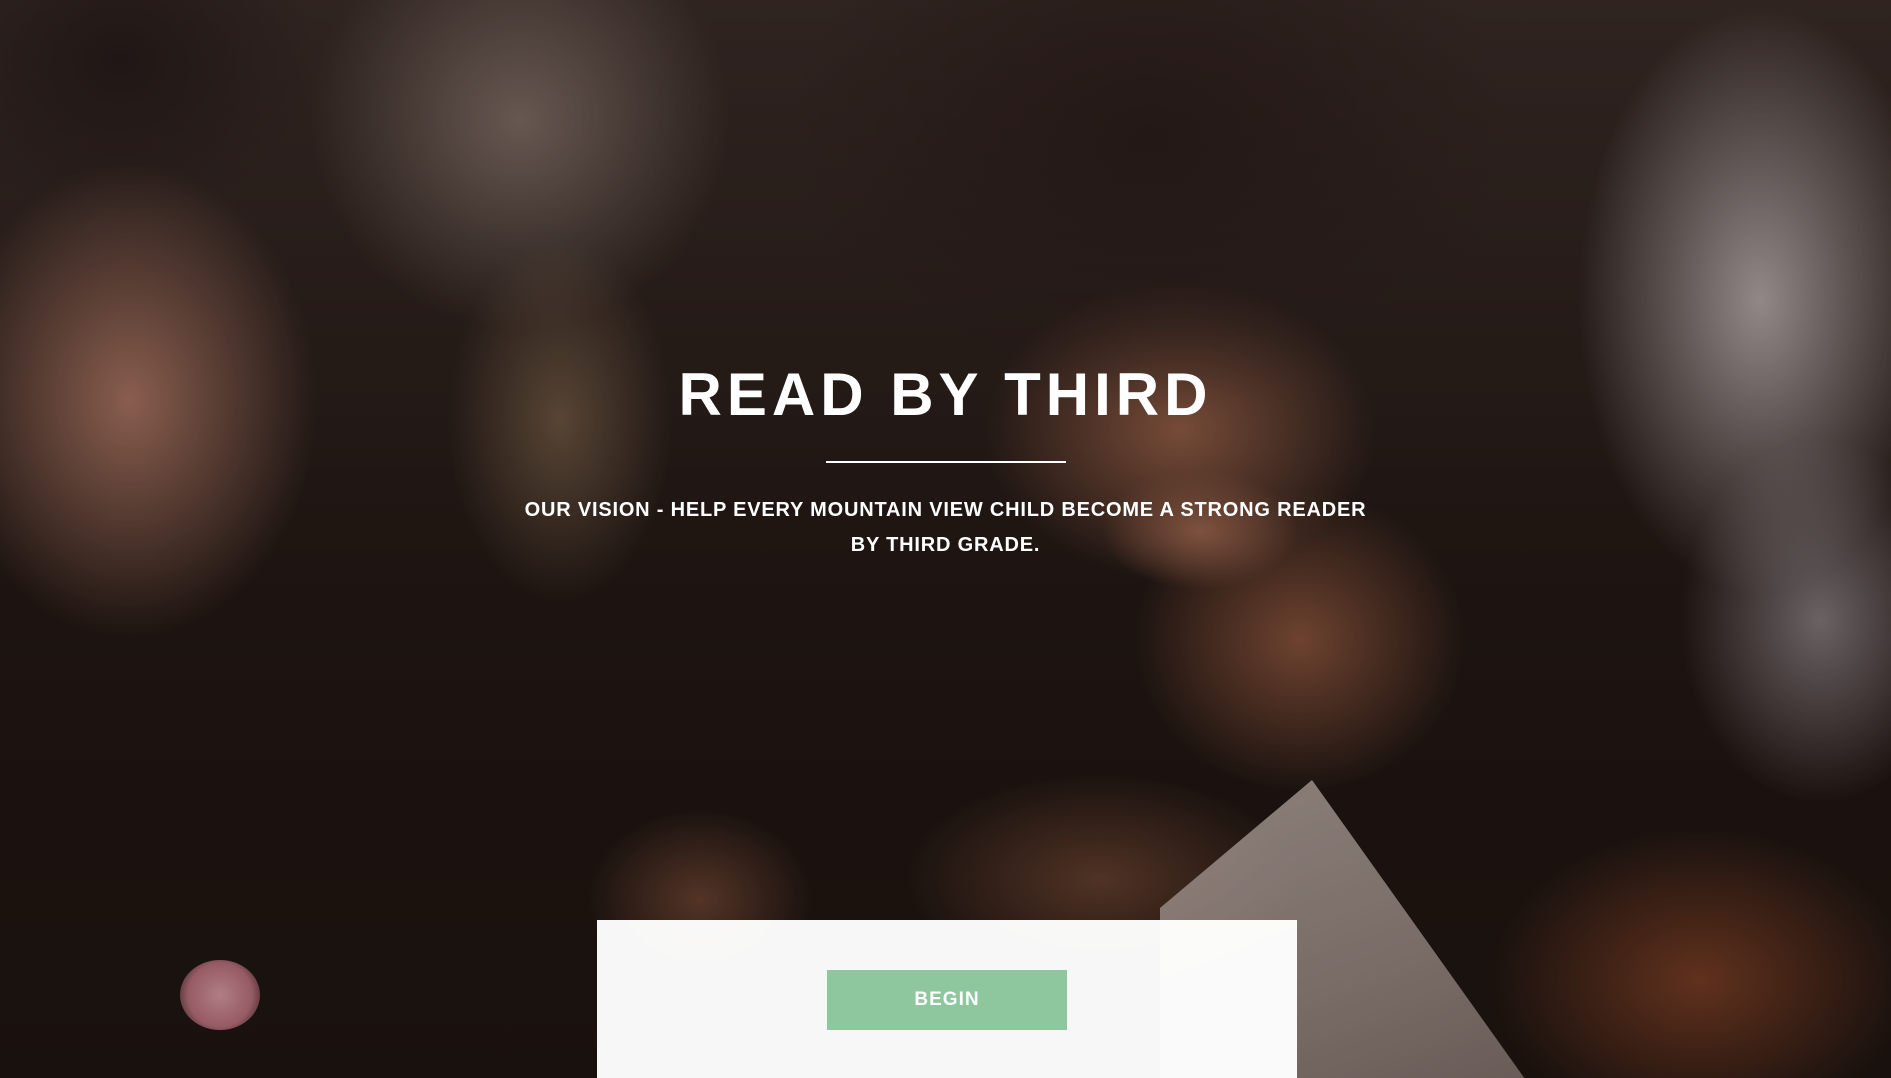  I want to click on title-divider, so click(945, 462).